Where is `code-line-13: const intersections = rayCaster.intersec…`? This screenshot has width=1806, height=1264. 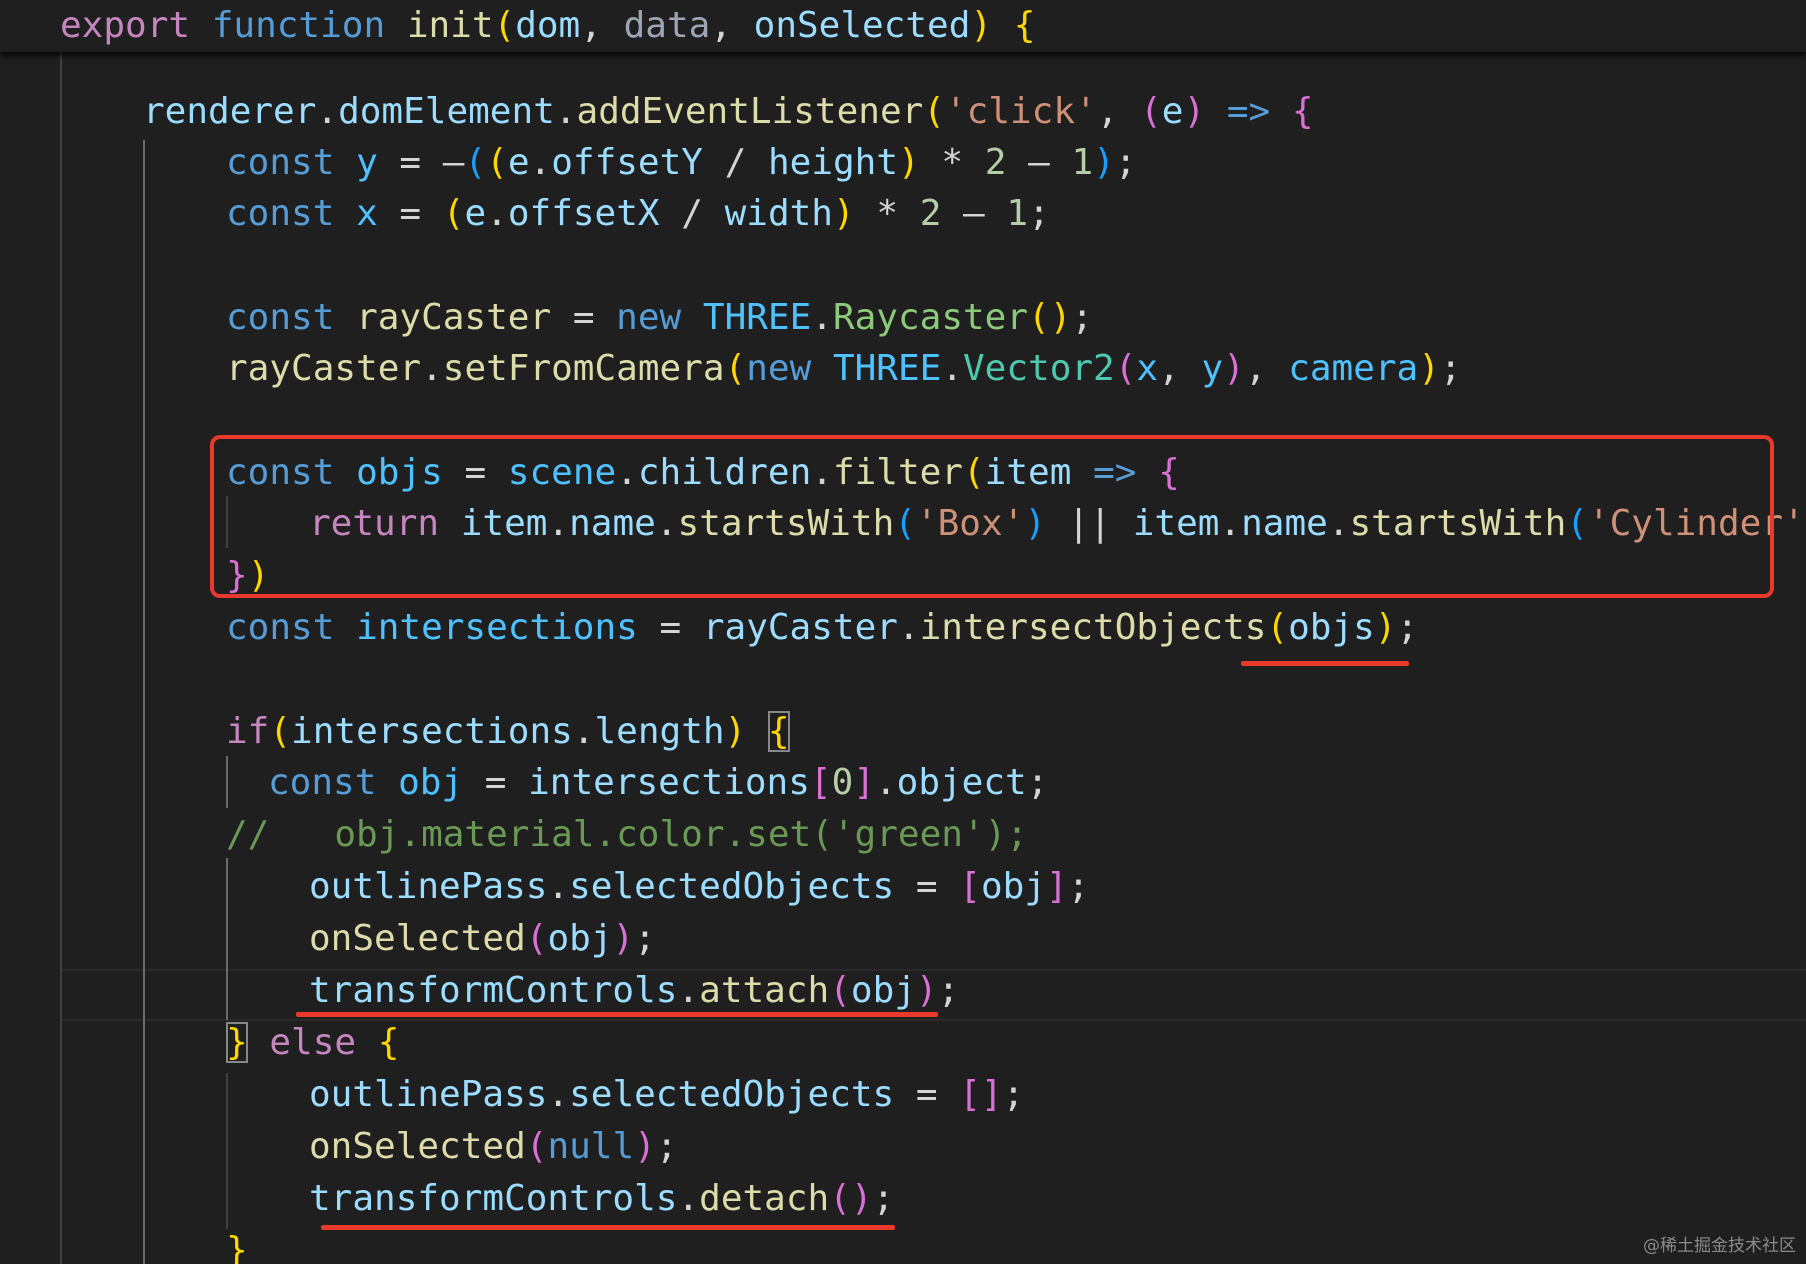 code-line-13: const intersections = rayCaster.intersec… is located at coordinates (822, 628).